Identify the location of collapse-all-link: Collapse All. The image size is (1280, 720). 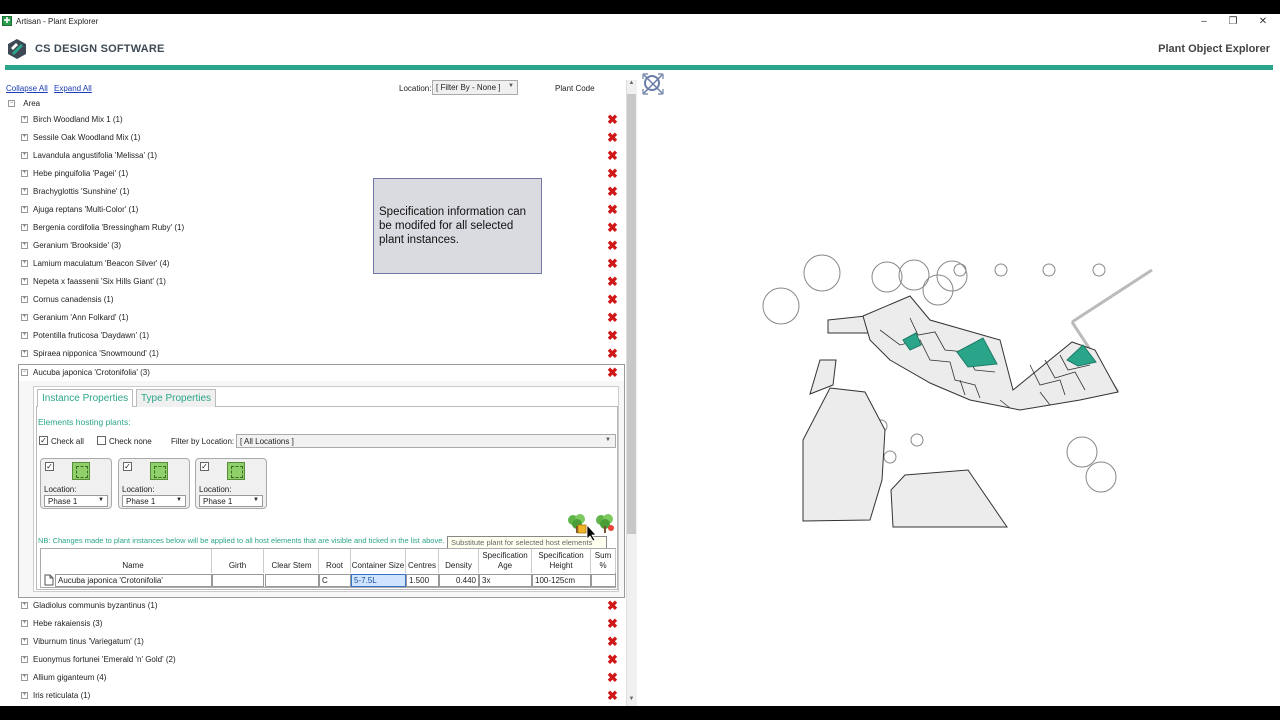
(27, 88).